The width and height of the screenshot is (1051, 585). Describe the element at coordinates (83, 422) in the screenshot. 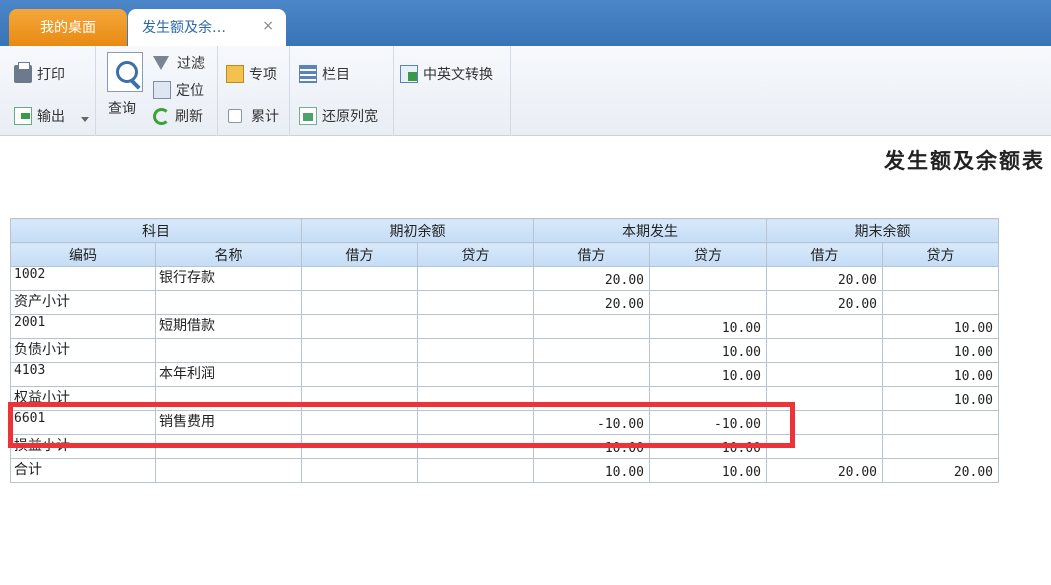

I see `cell-code: 6601` at that location.